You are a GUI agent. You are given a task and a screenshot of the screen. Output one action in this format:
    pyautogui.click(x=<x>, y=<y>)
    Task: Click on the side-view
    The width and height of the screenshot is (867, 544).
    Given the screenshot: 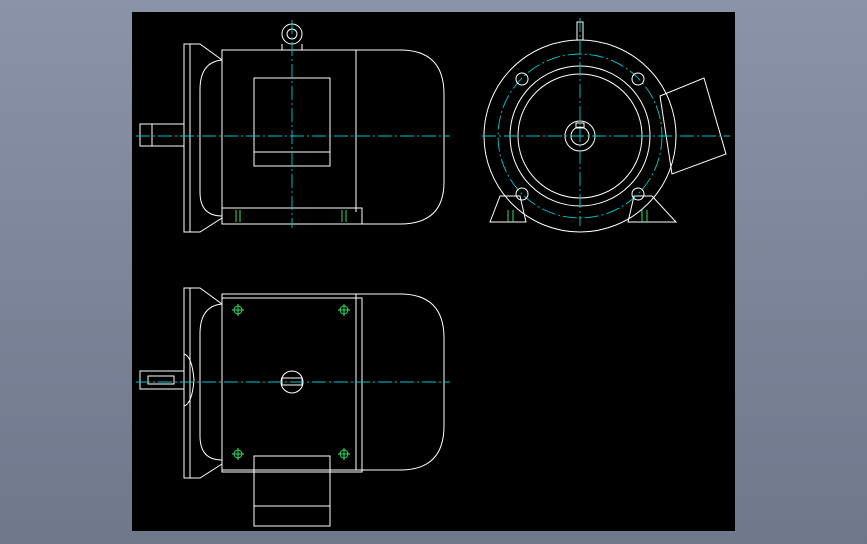 What is the action you would take?
    pyautogui.click(x=293, y=126)
    